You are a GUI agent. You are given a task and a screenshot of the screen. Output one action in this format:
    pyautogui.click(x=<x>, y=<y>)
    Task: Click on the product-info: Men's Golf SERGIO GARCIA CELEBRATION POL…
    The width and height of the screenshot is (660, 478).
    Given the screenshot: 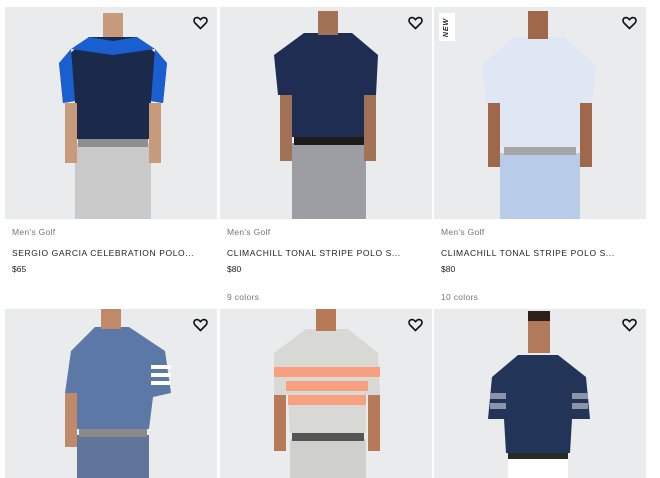 What is the action you would take?
    pyautogui.click(x=111, y=264)
    